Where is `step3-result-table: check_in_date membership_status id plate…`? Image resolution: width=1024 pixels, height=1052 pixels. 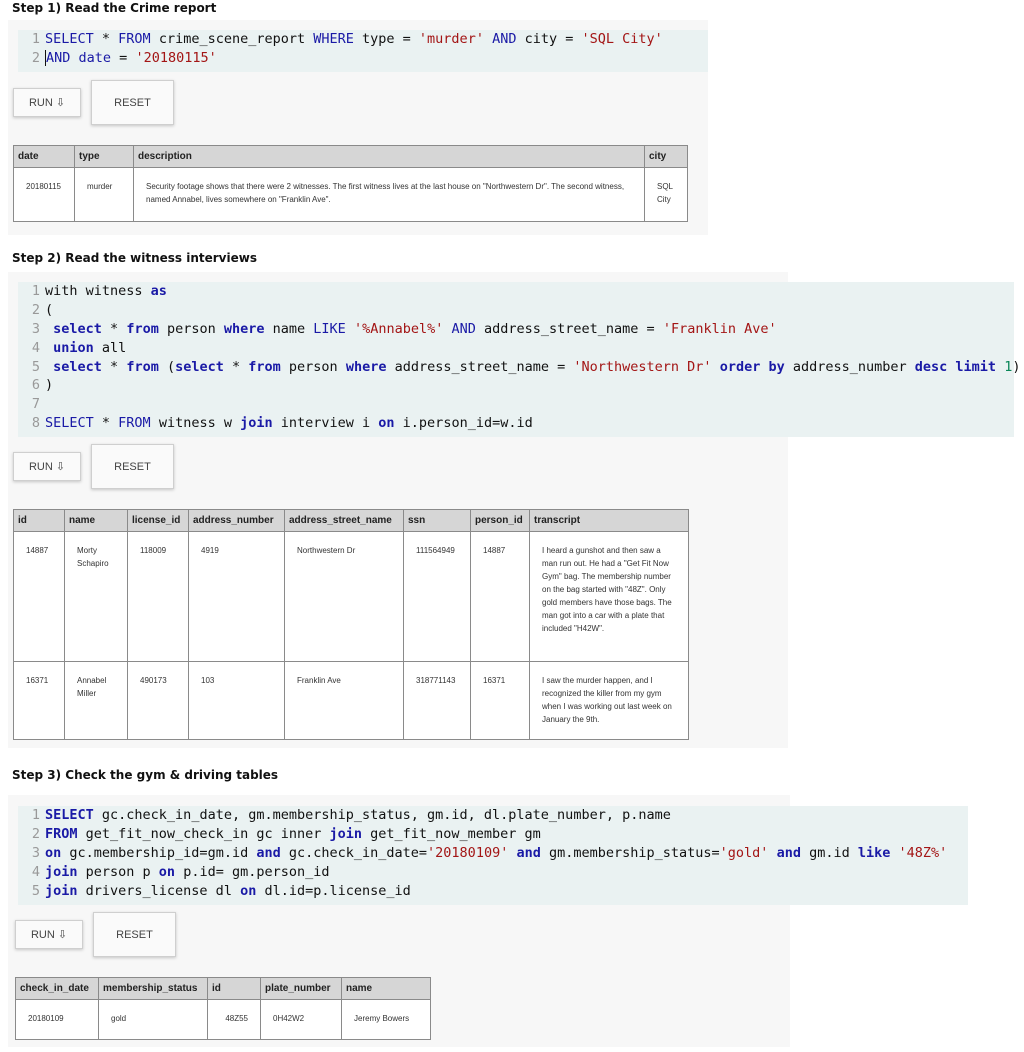 step3-result-table: check_in_date membership_status id plate… is located at coordinates (223, 1008).